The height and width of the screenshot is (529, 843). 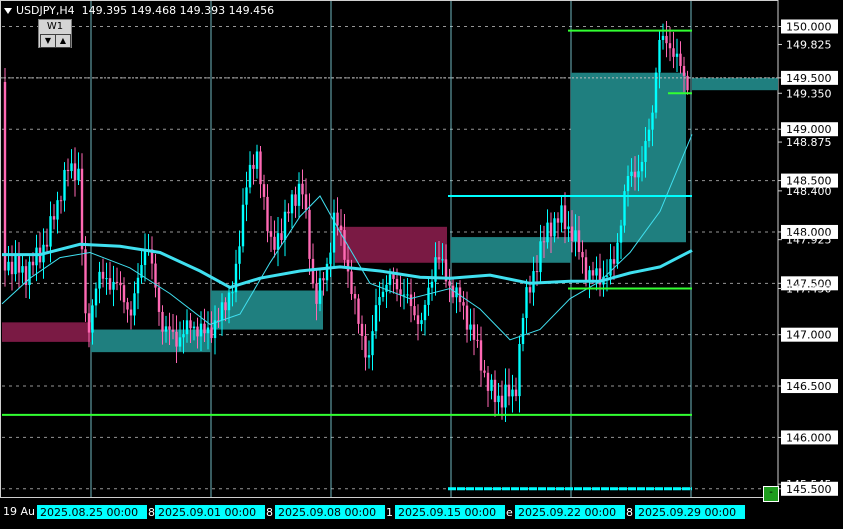 I want to click on corner-minimize-button: -, so click(x=771, y=494).